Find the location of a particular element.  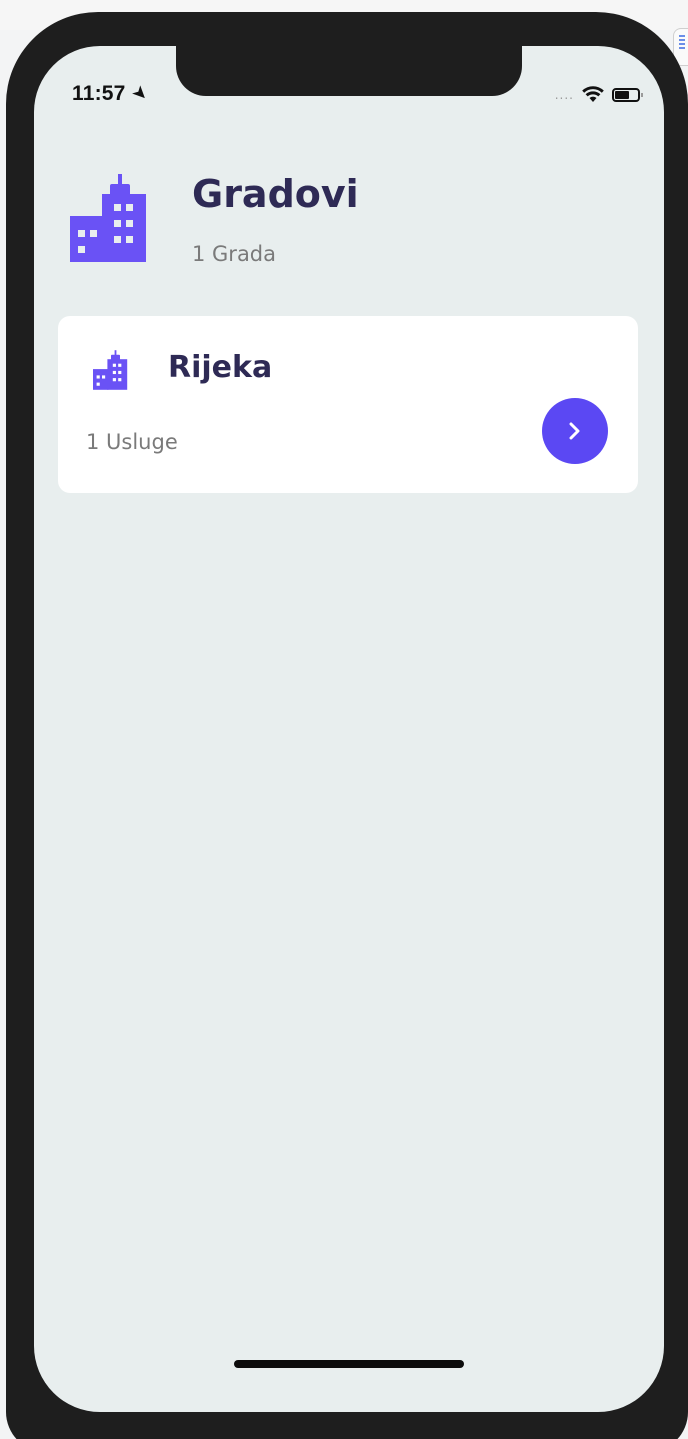

page-subtitle: 1 Grada is located at coordinates (234, 254).